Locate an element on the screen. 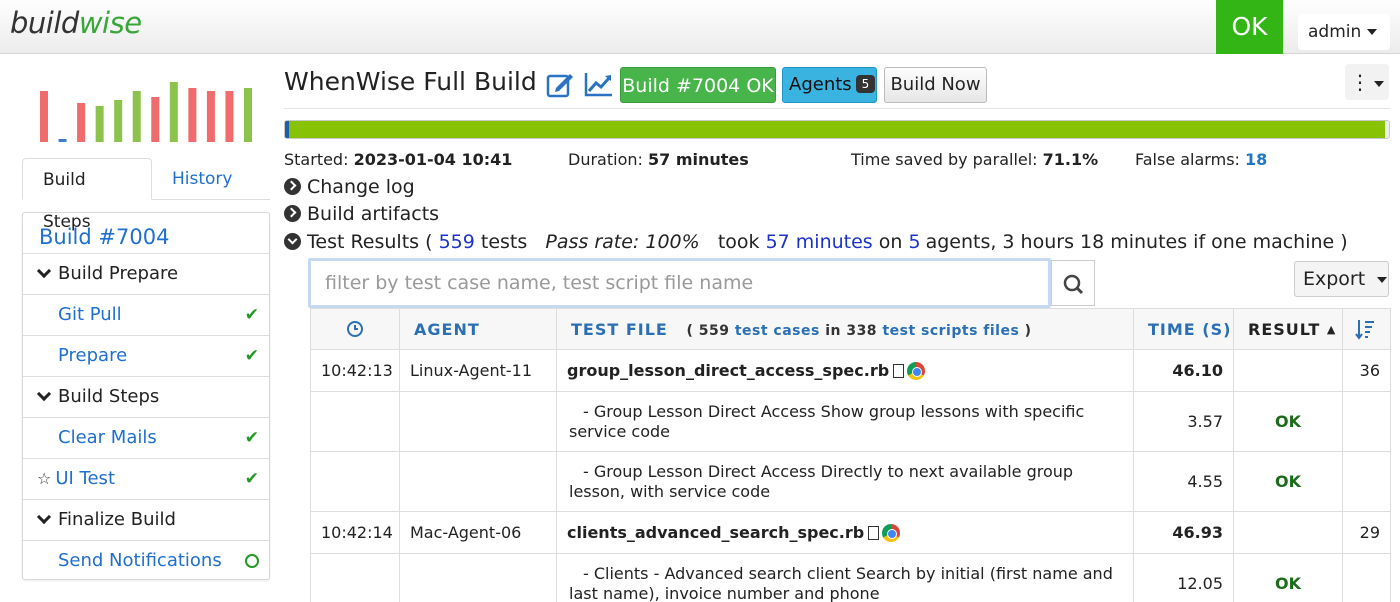 This screenshot has width=1400, height=602. step-group-build-steps: Build Steps is located at coordinates (146, 396).